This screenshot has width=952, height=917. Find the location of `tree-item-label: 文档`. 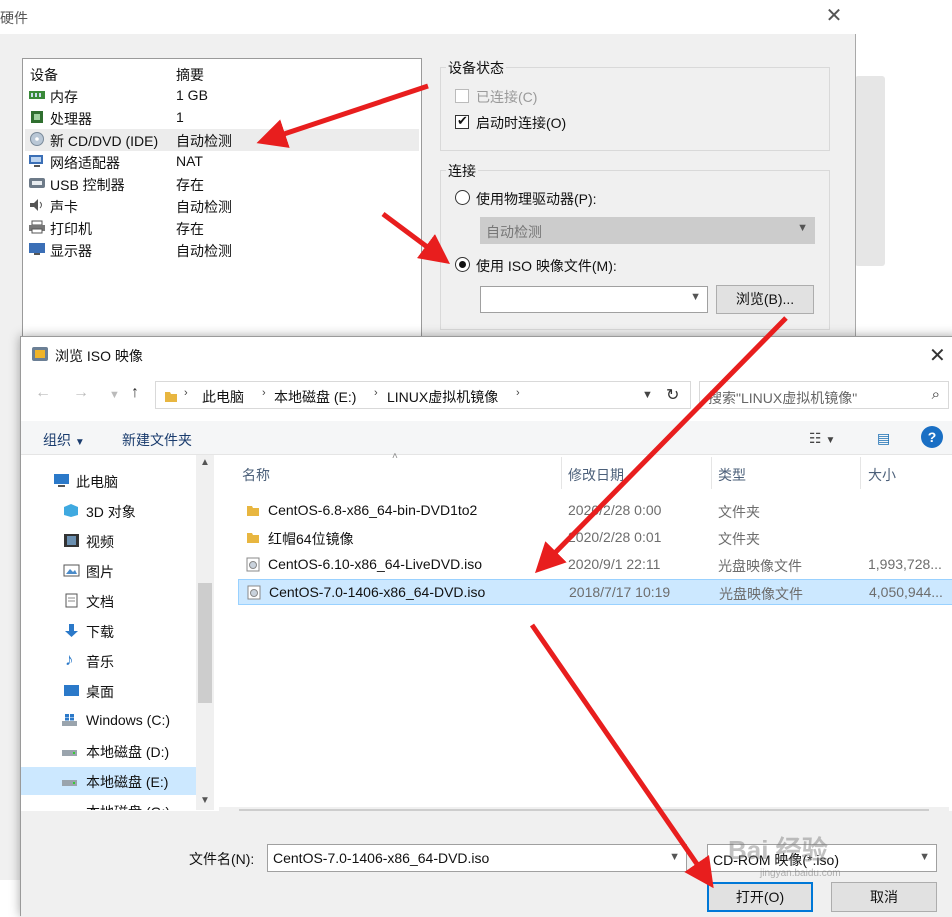

tree-item-label: 文档 is located at coordinates (100, 602).